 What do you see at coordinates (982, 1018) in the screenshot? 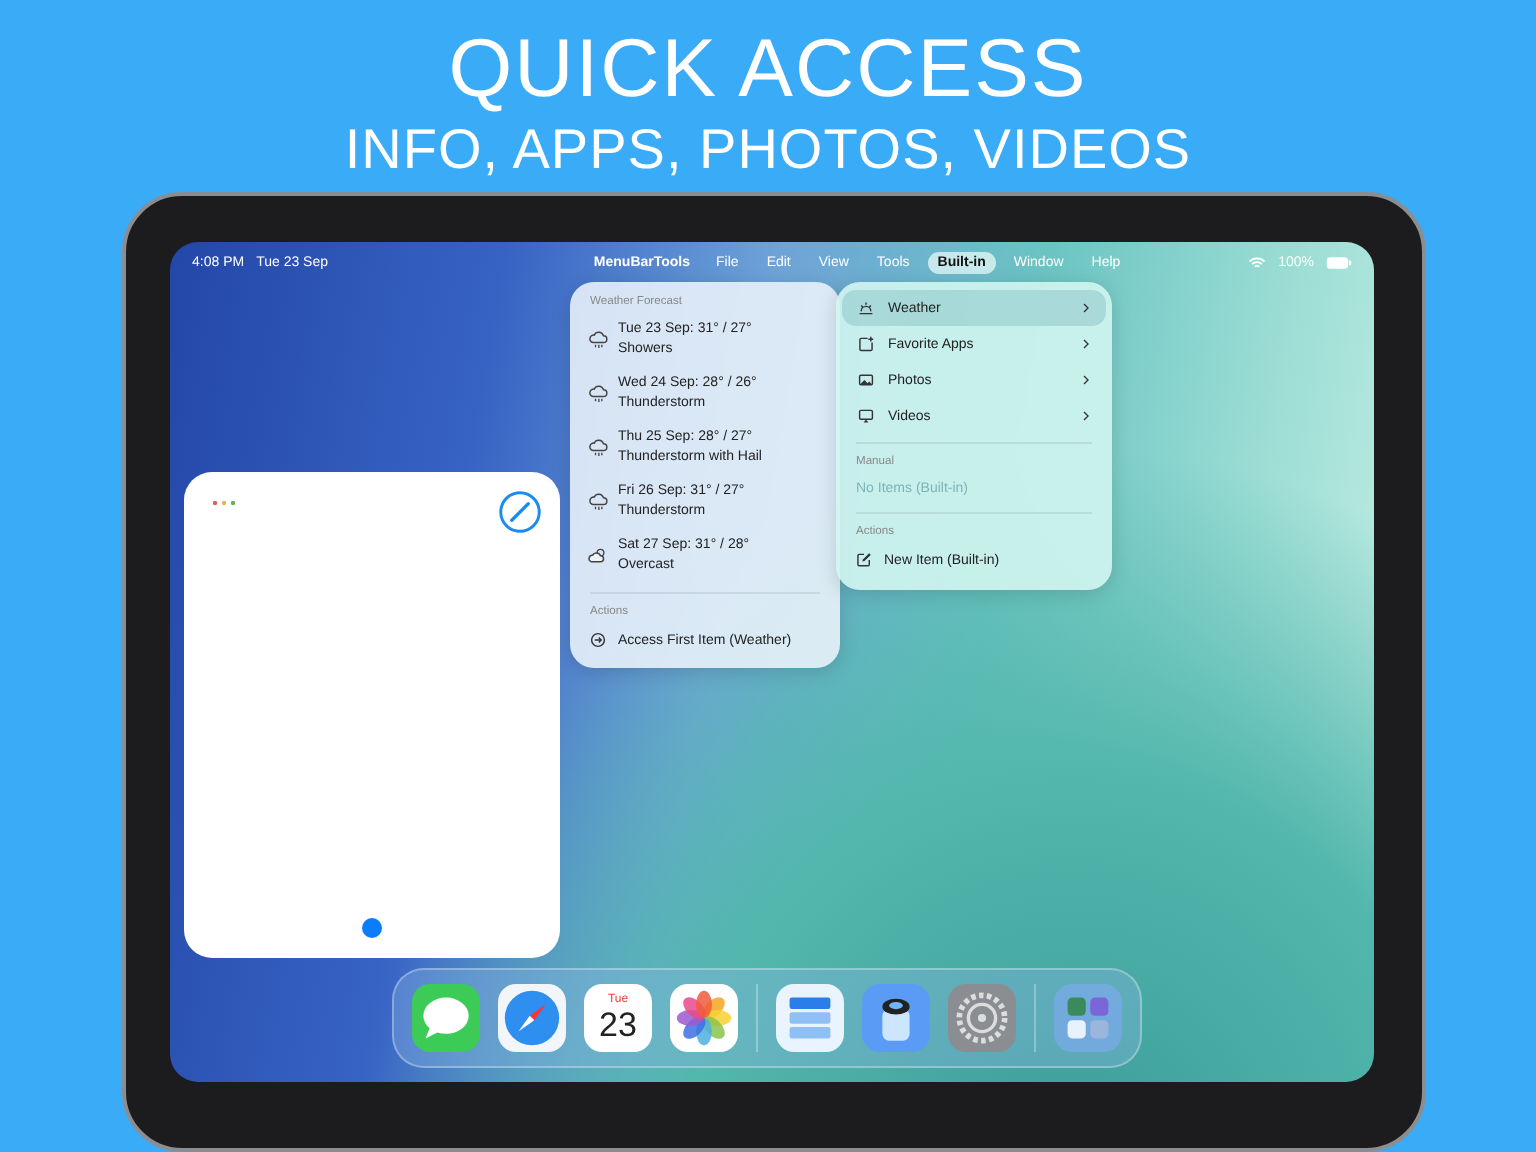
I see `settings-app-icon` at bounding box center [982, 1018].